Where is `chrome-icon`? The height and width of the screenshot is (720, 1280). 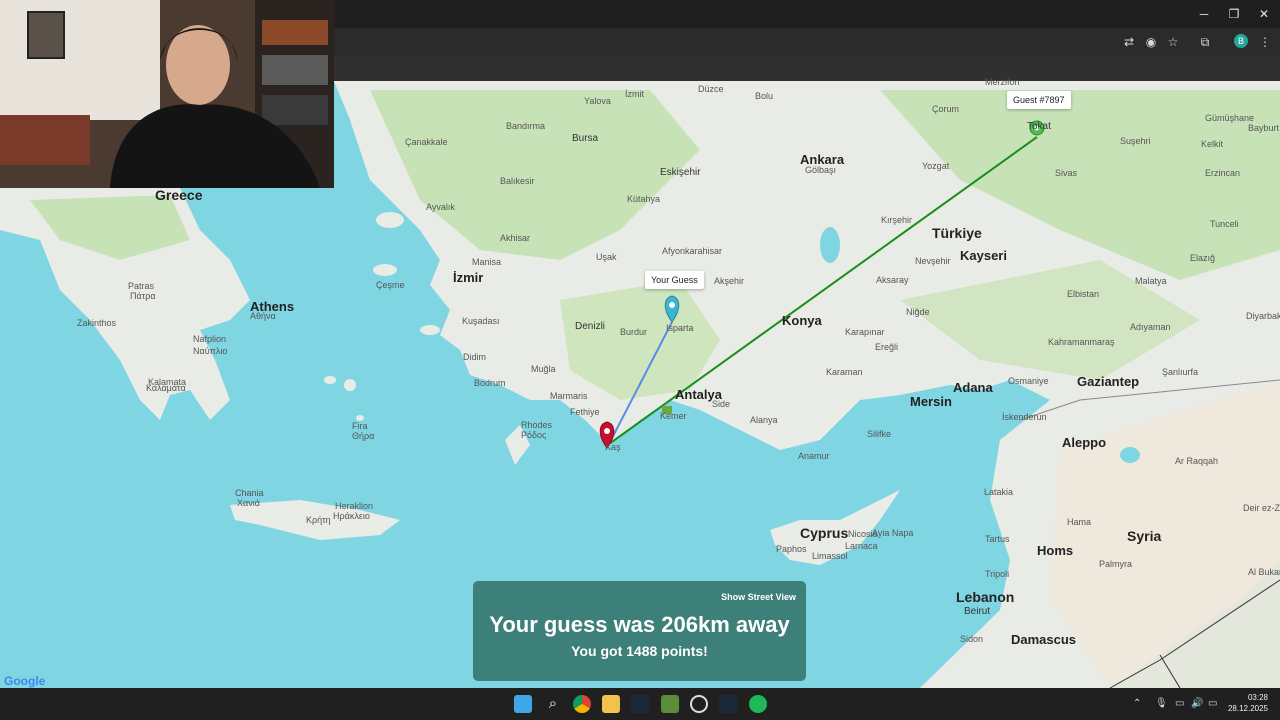 chrome-icon is located at coordinates (582, 704).